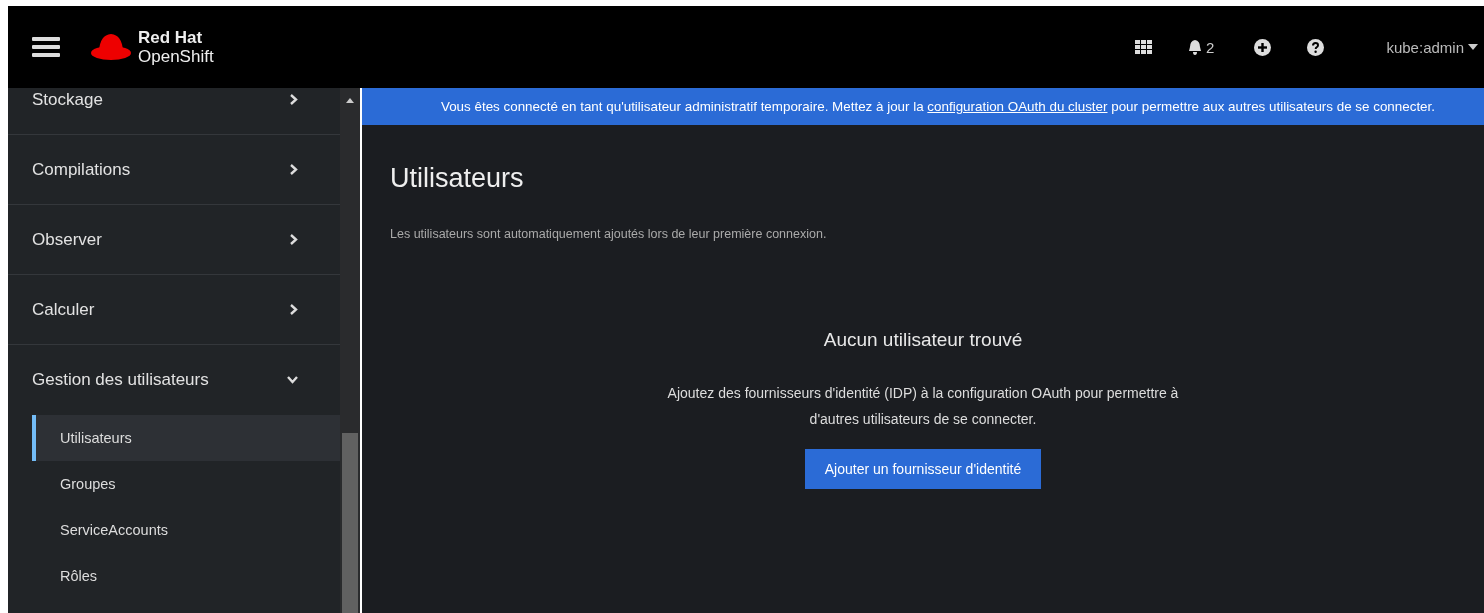 The height and width of the screenshot is (613, 1484). Describe the element at coordinates (1263, 47) in the screenshot. I see `plus-circle-icon` at that location.